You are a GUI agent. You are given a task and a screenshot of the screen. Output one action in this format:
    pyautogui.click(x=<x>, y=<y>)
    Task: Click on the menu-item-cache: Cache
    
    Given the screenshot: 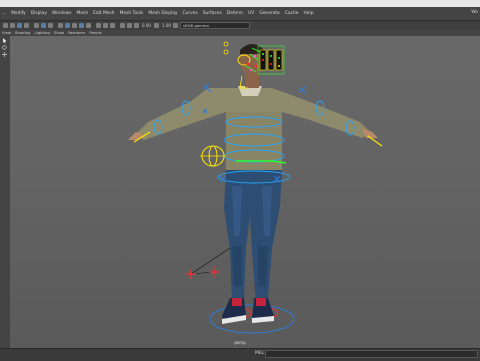 What is the action you would take?
    pyautogui.click(x=292, y=13)
    